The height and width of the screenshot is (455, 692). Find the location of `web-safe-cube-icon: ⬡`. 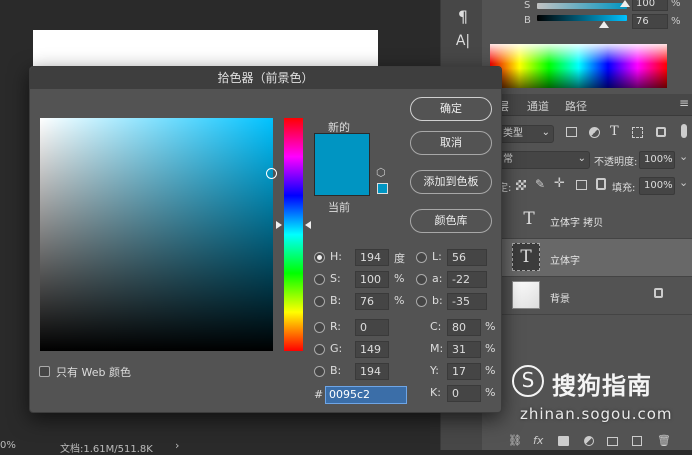

web-safe-cube-icon: ⬡ is located at coordinates (382, 173).